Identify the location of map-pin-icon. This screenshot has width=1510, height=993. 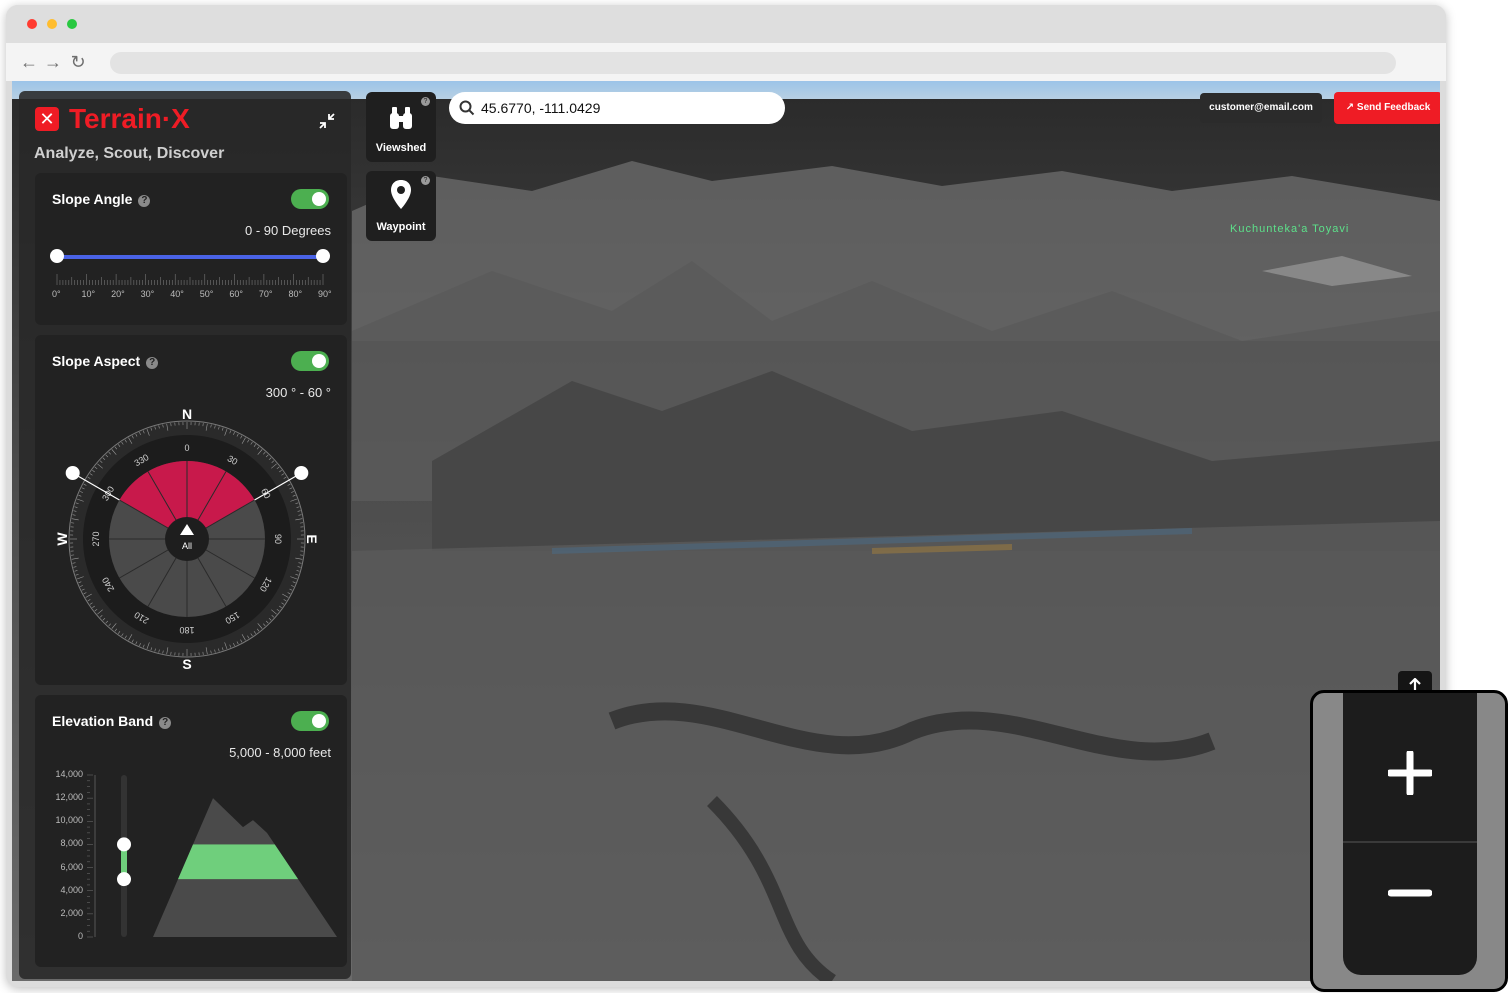
(401, 194).